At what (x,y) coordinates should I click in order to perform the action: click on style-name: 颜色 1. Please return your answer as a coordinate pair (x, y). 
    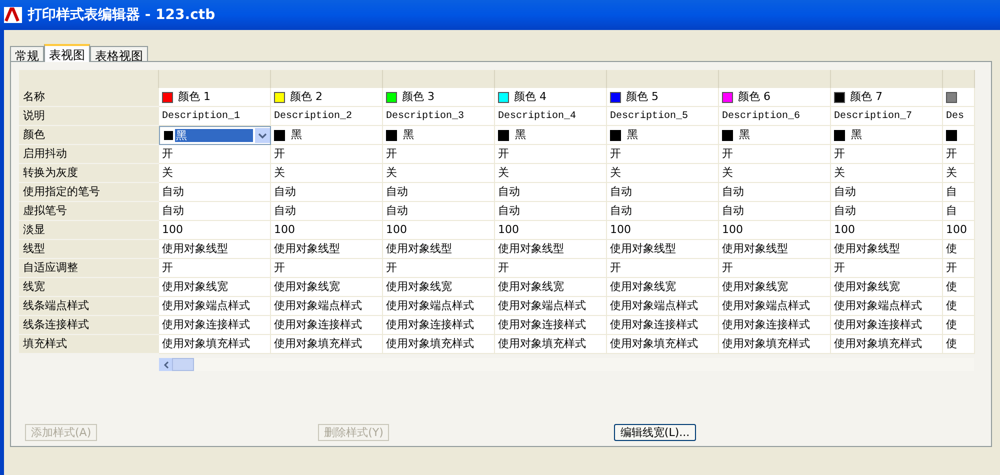
    Looking at the image, I should click on (194, 96).